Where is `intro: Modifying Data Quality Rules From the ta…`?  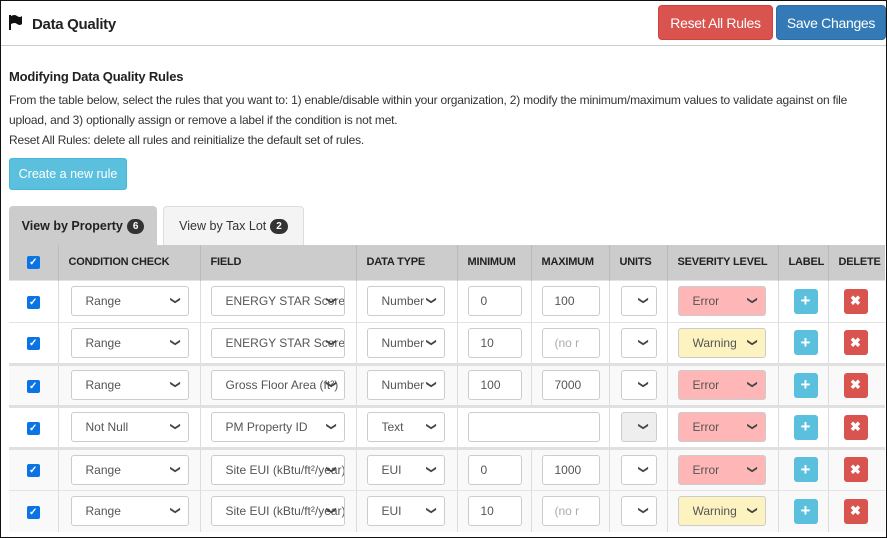
intro: Modifying Data Quality Rules From the ta… is located at coordinates (444, 109).